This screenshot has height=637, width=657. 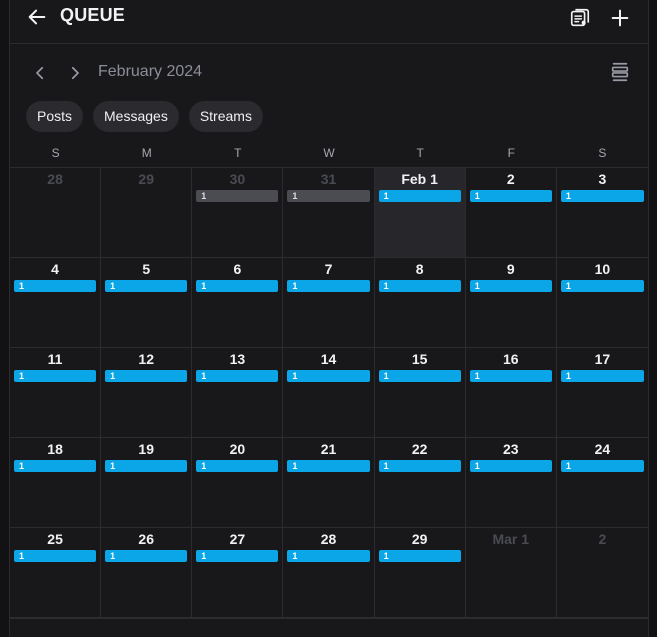 What do you see at coordinates (238, 303) in the screenshot?
I see `calendar-day-cell: 61` at bounding box center [238, 303].